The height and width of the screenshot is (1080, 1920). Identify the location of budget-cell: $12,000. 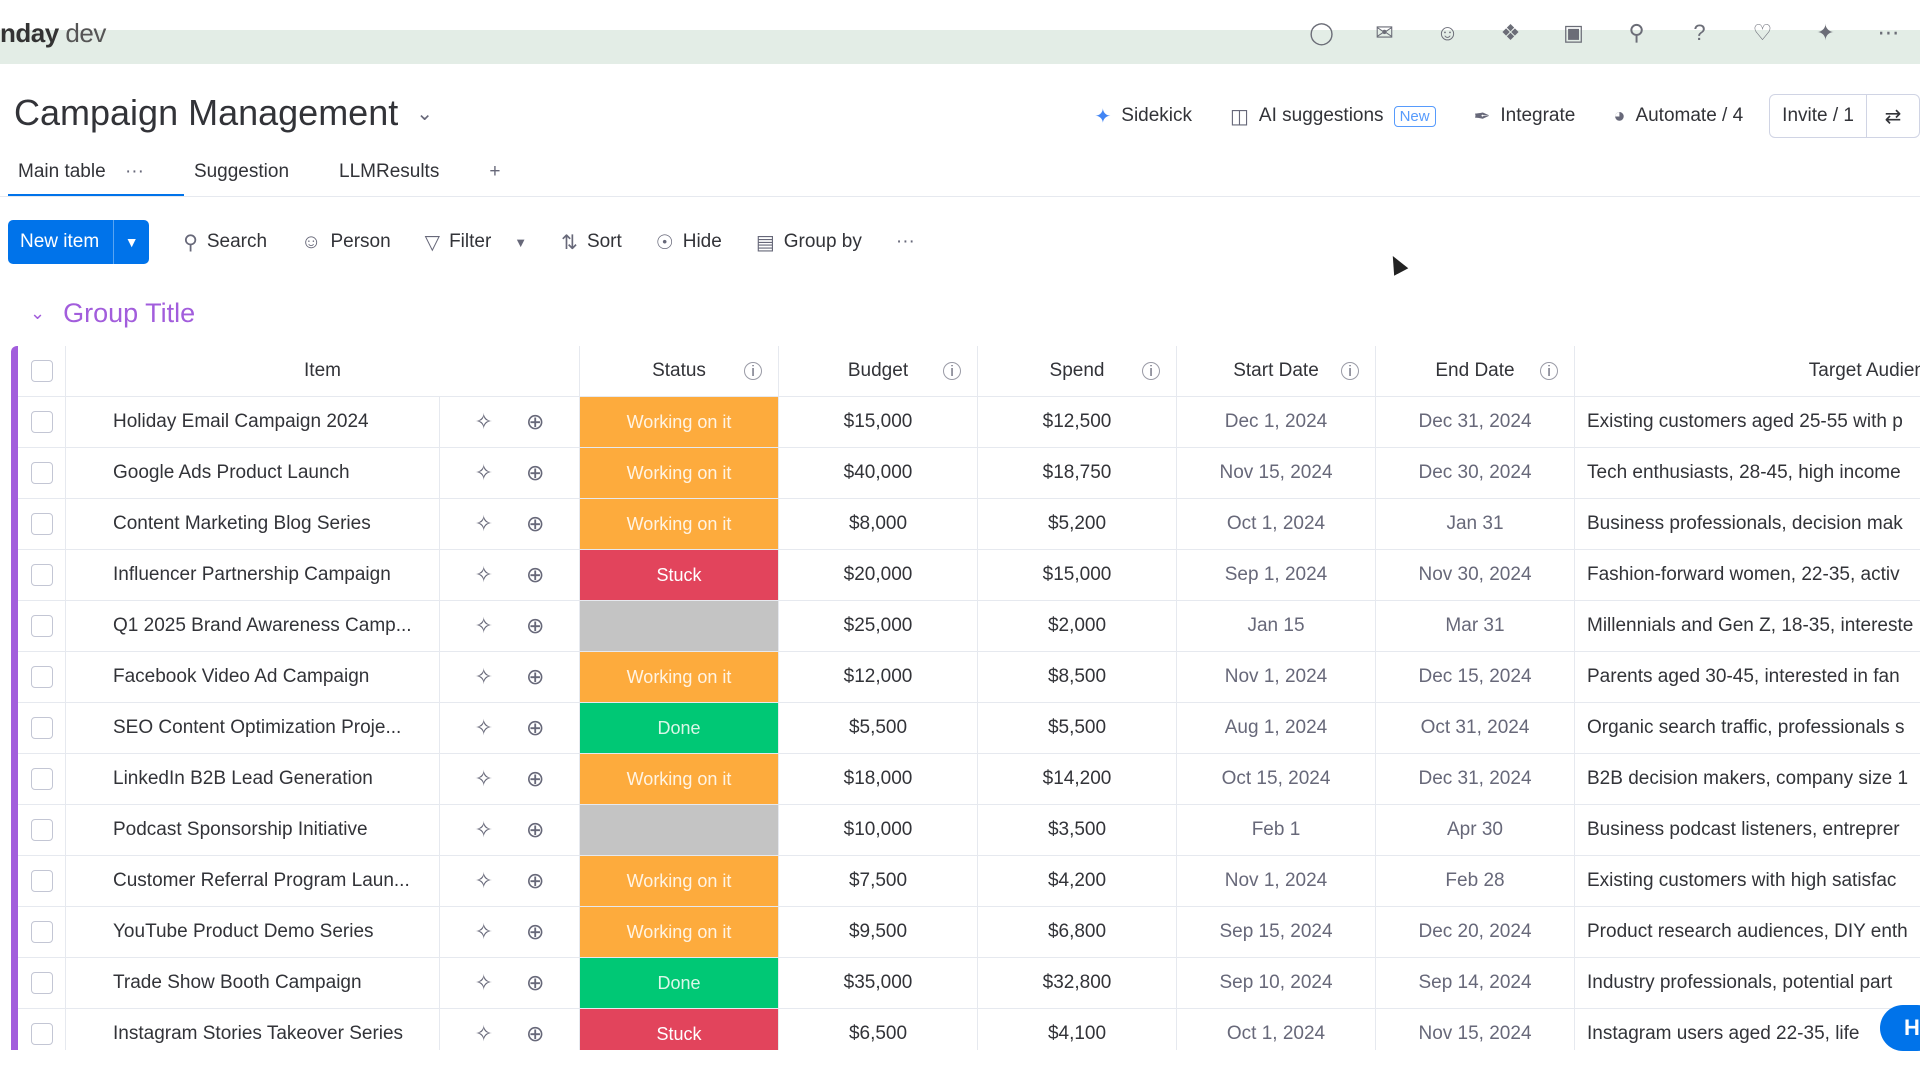
(878, 677).